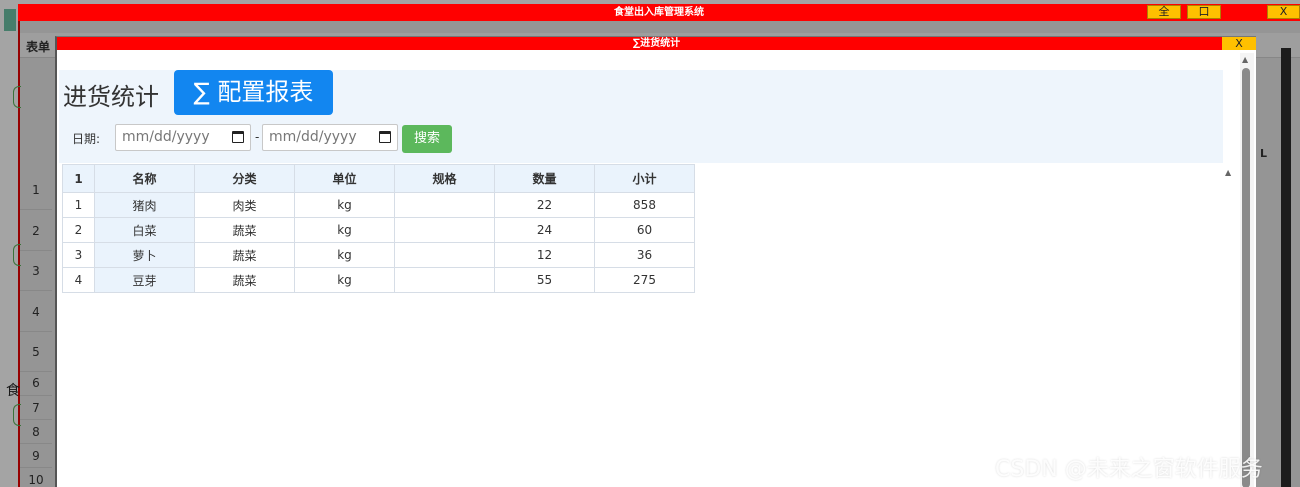 This screenshot has height=487, width=1300. I want to click on outer-close-button: X, so click(1283, 12).